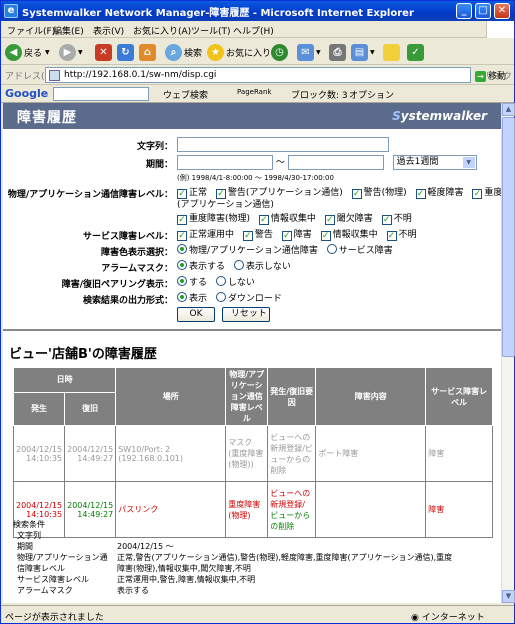  I want to click on menu-favorites: お気に入り(A), so click(162, 30).